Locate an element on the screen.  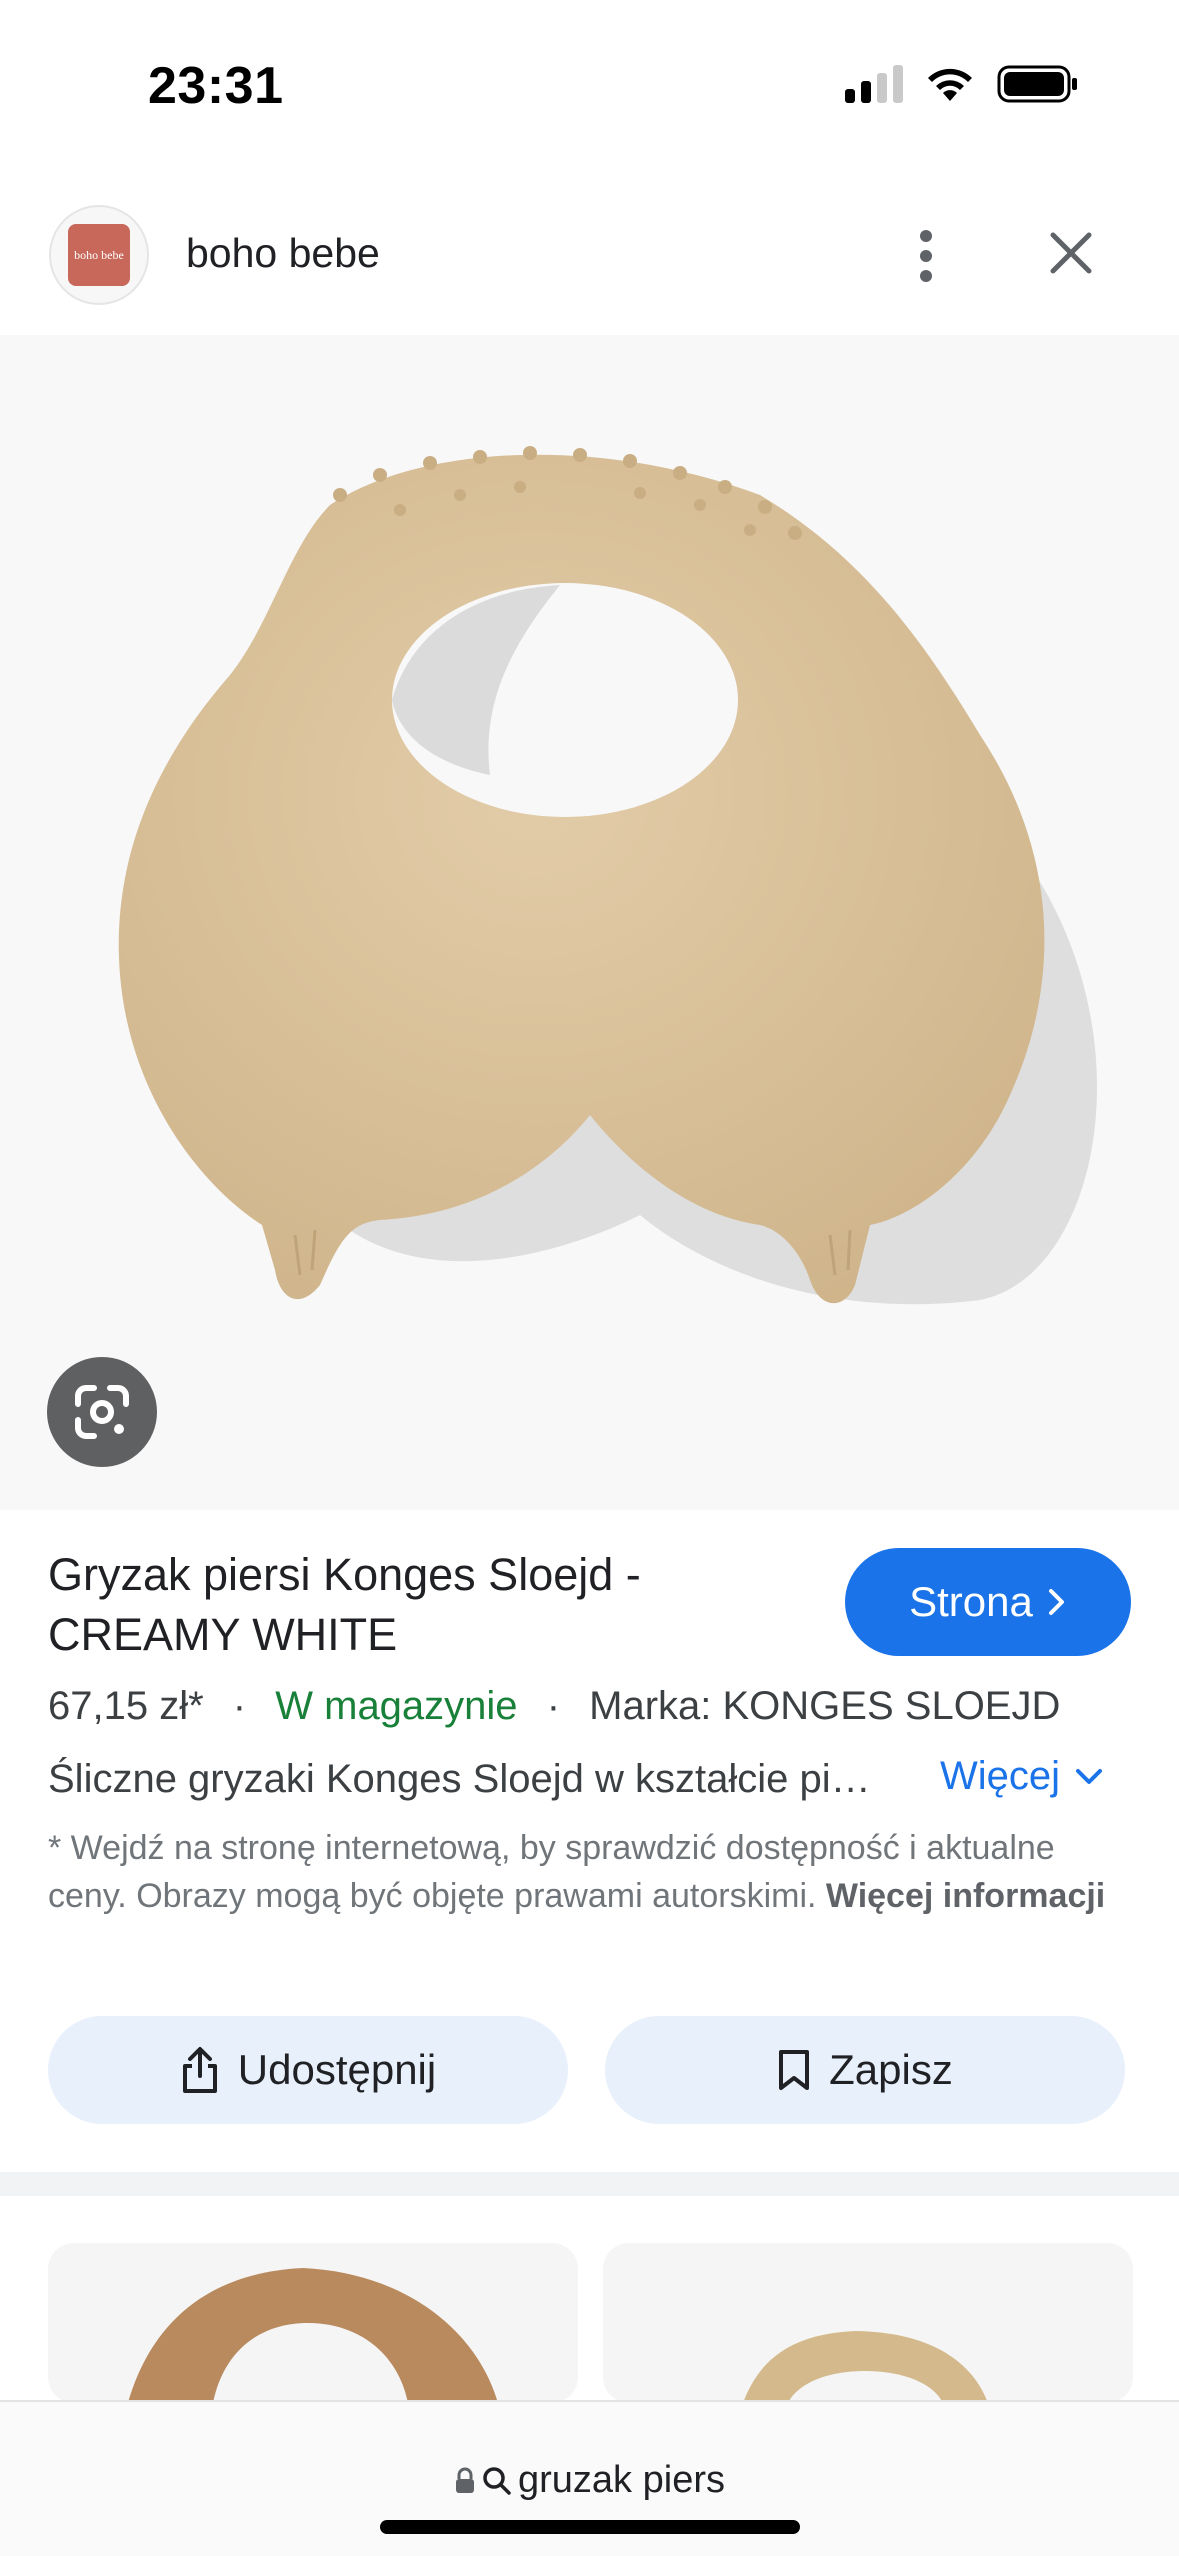
home-indicator is located at coordinates (590, 2527).